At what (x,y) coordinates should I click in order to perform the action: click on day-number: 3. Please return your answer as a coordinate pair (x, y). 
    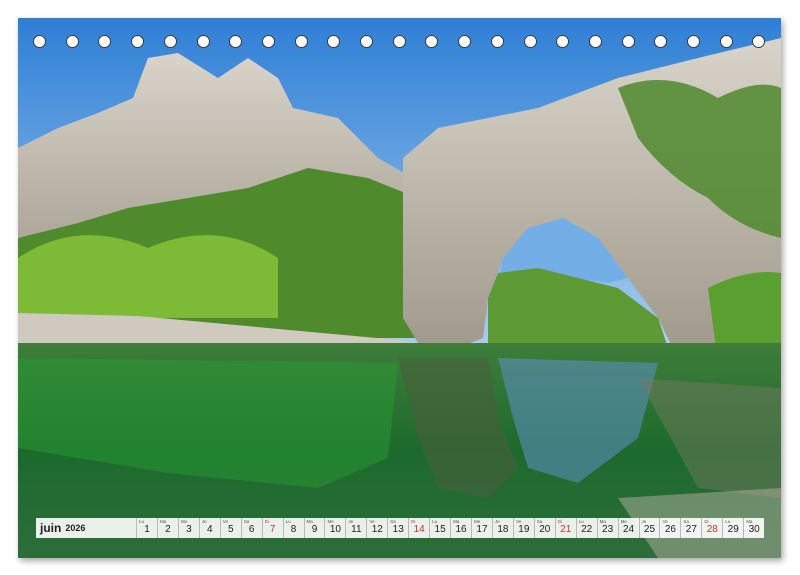
    Looking at the image, I should click on (189, 529).